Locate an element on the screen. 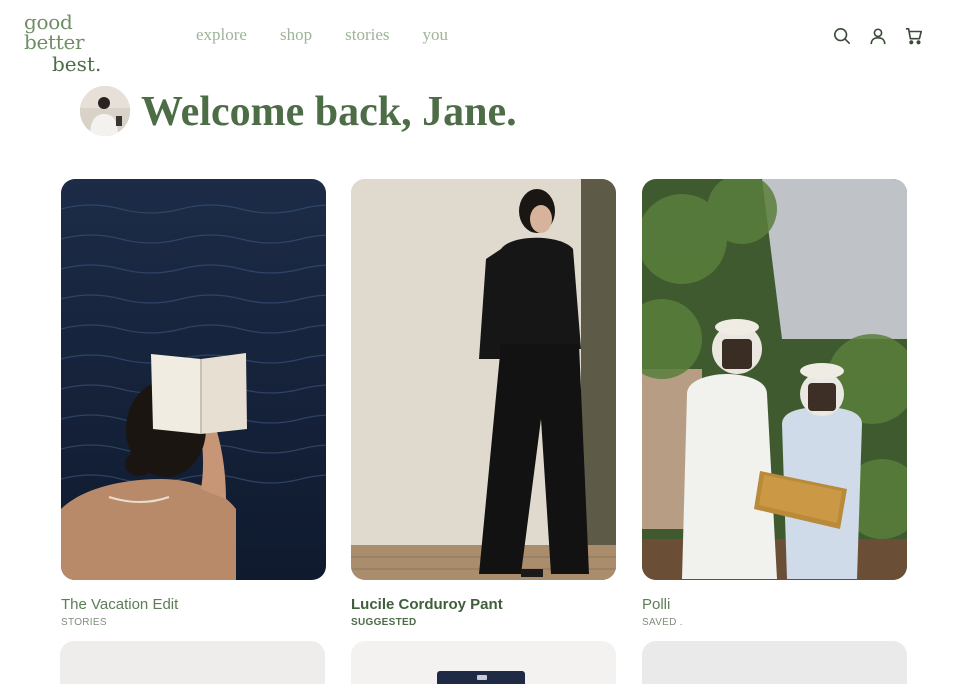 The image size is (967, 684). brand-logo: good better best. is located at coordinates (79, 43).